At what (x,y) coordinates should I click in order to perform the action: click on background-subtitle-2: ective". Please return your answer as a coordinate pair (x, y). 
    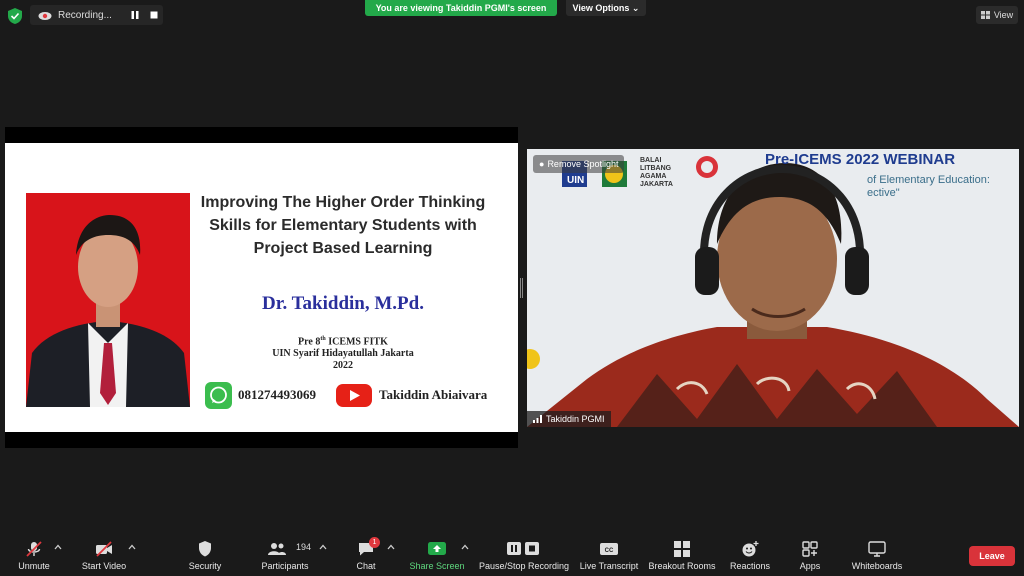
    Looking at the image, I should click on (883, 193).